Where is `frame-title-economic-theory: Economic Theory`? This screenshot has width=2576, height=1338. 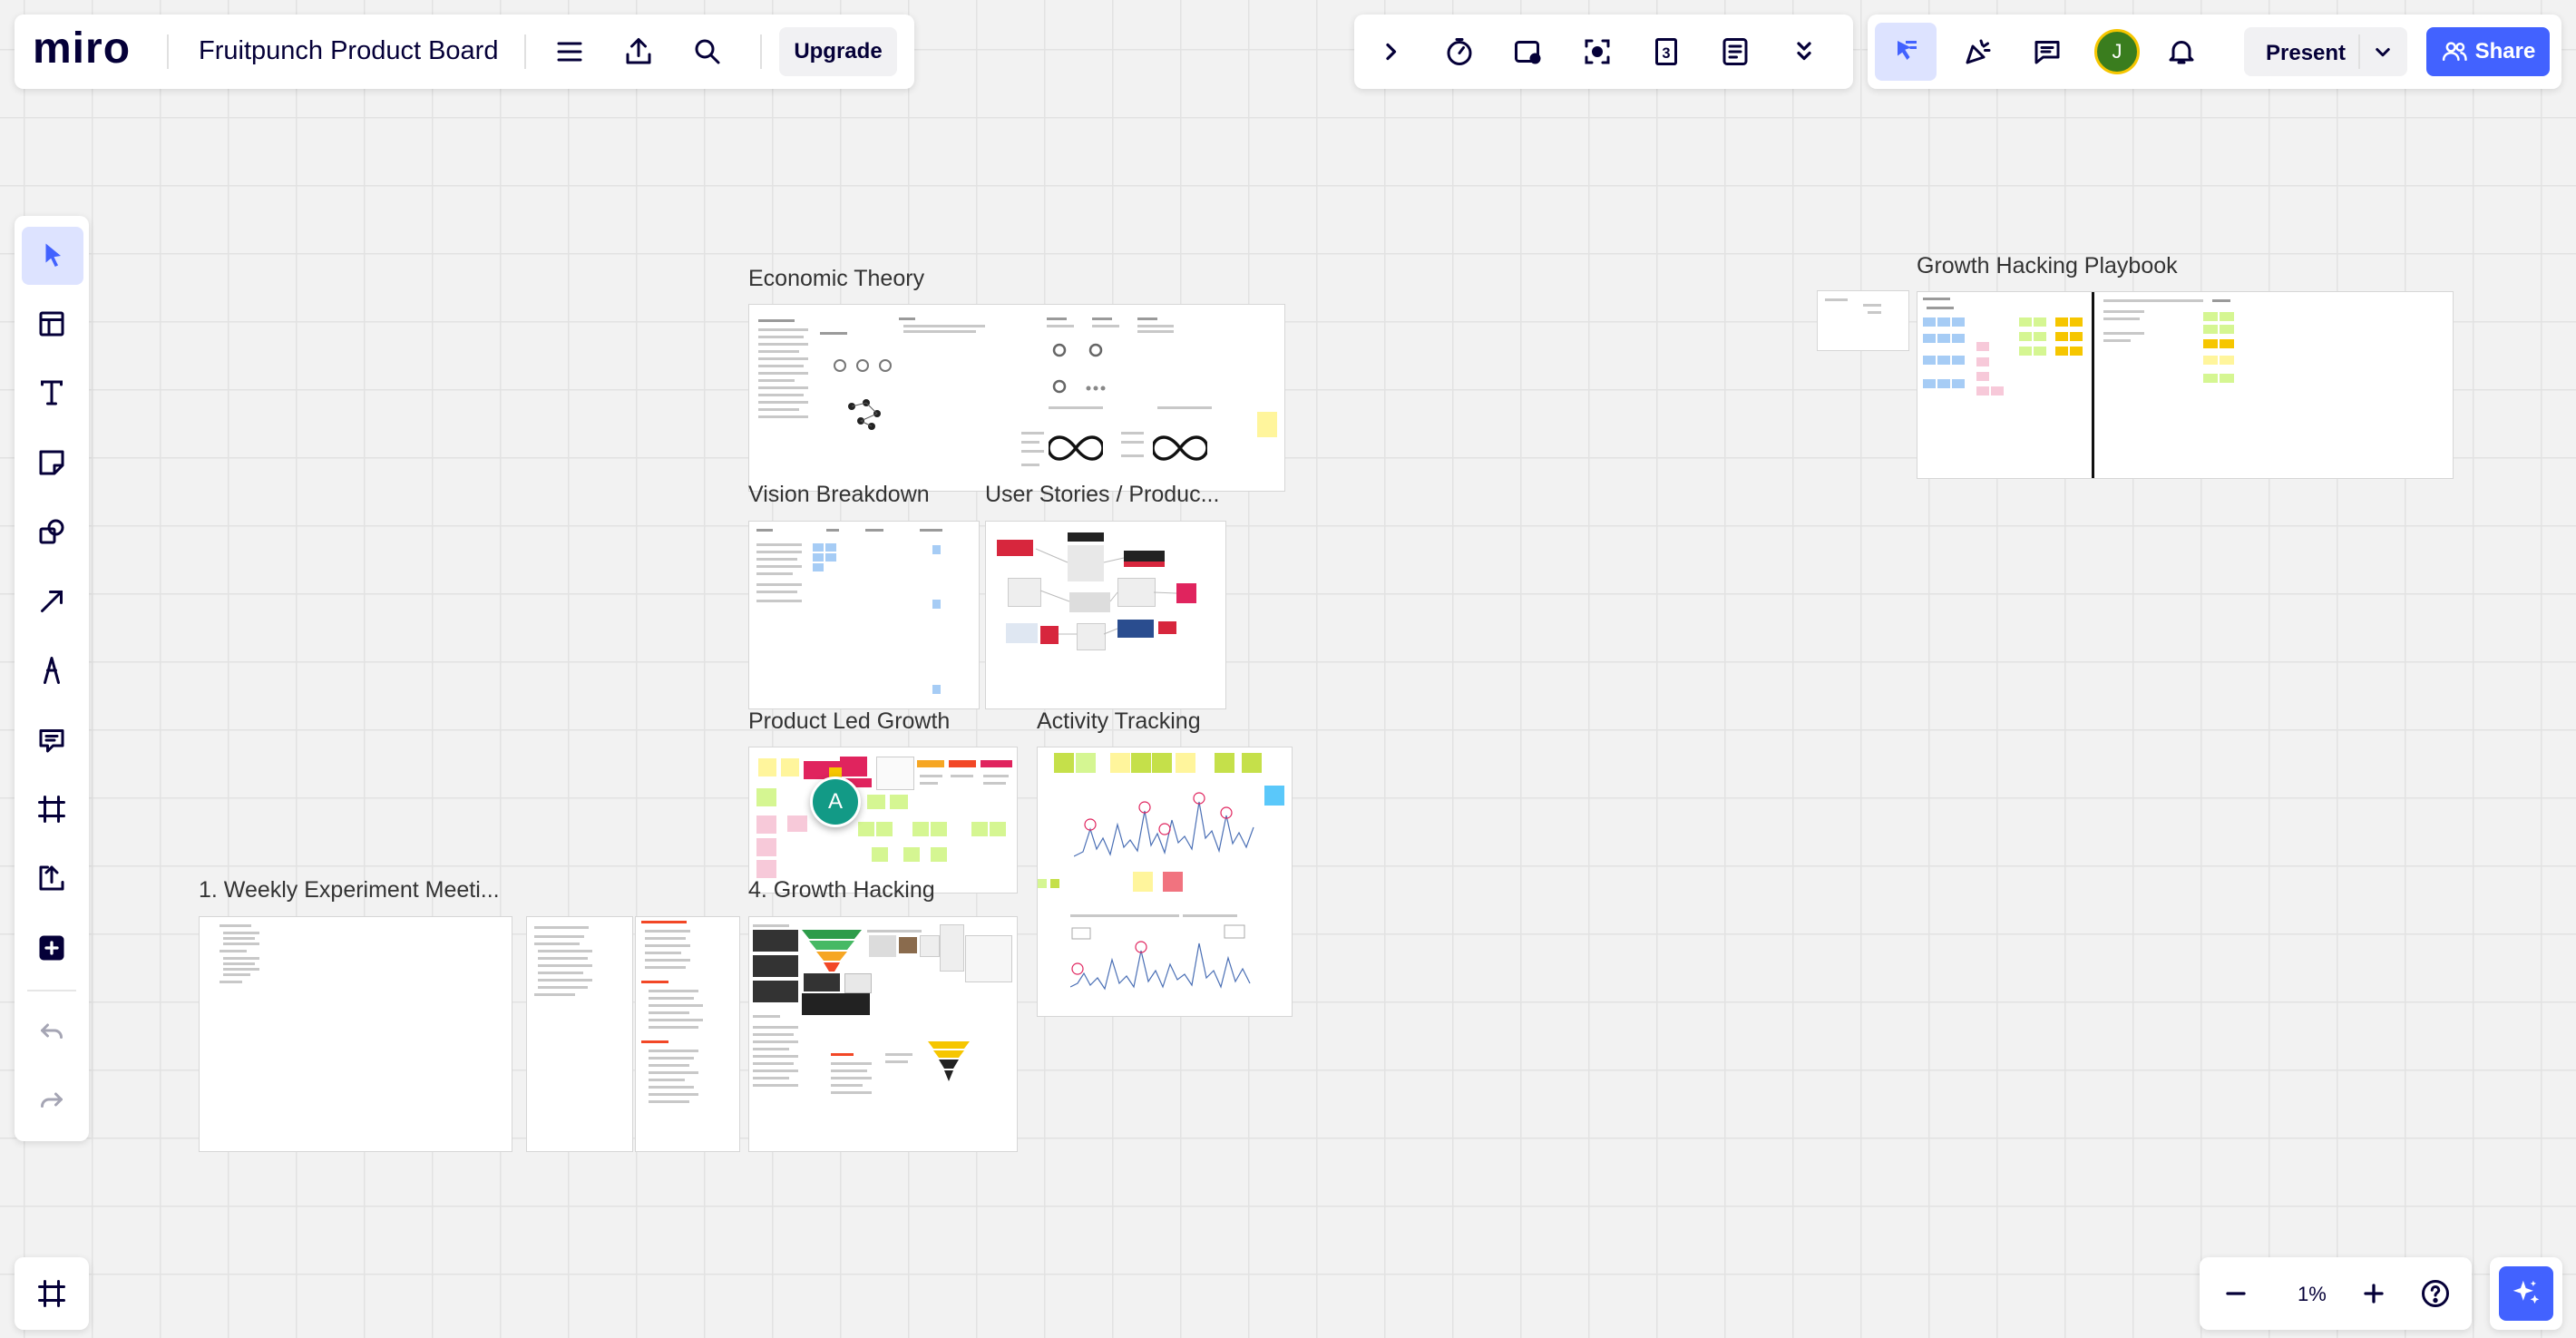
frame-title-economic-theory: Economic Theory is located at coordinates (836, 279).